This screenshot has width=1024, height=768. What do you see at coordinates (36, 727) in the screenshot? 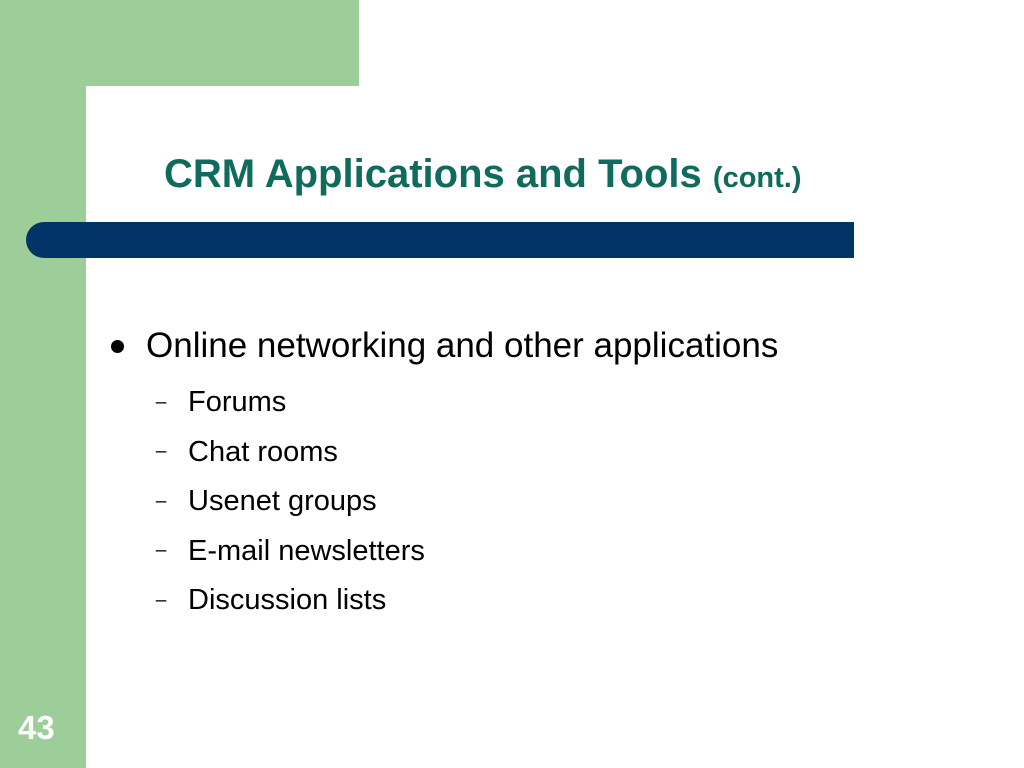
I see `slide-number: 43` at bounding box center [36, 727].